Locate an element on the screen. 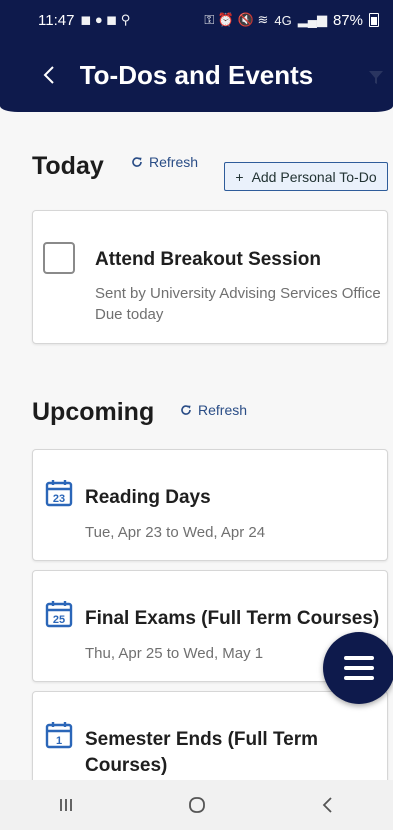 The height and width of the screenshot is (830, 393). home-button is located at coordinates (197, 805).